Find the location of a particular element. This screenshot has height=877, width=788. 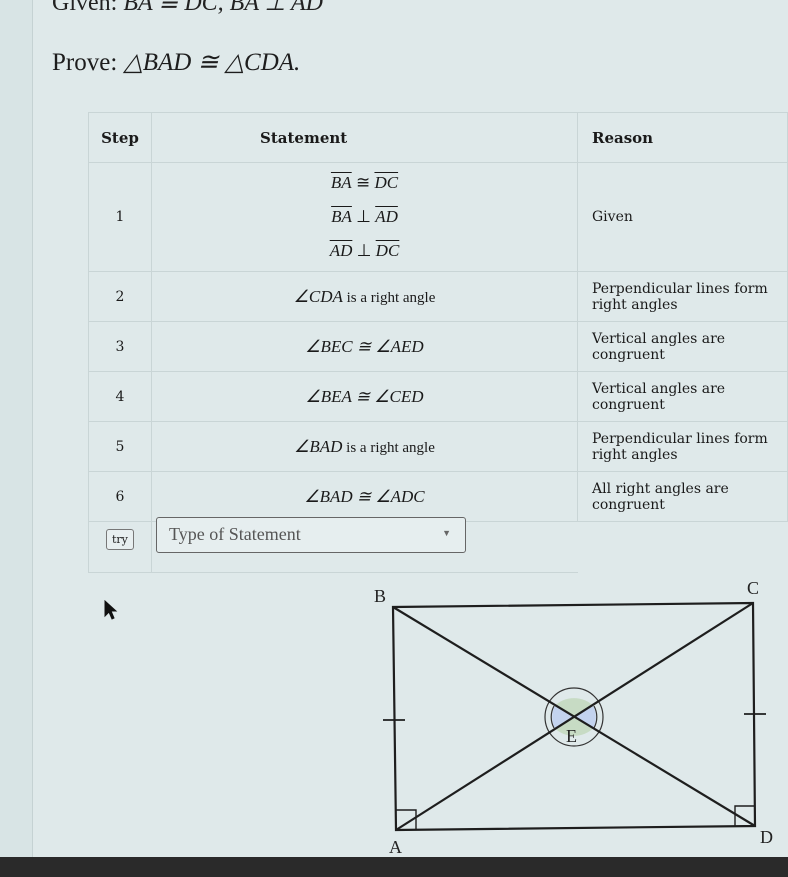

statement-math: ∠BAD ≅ ∠ADC is located at coordinates (364, 496).